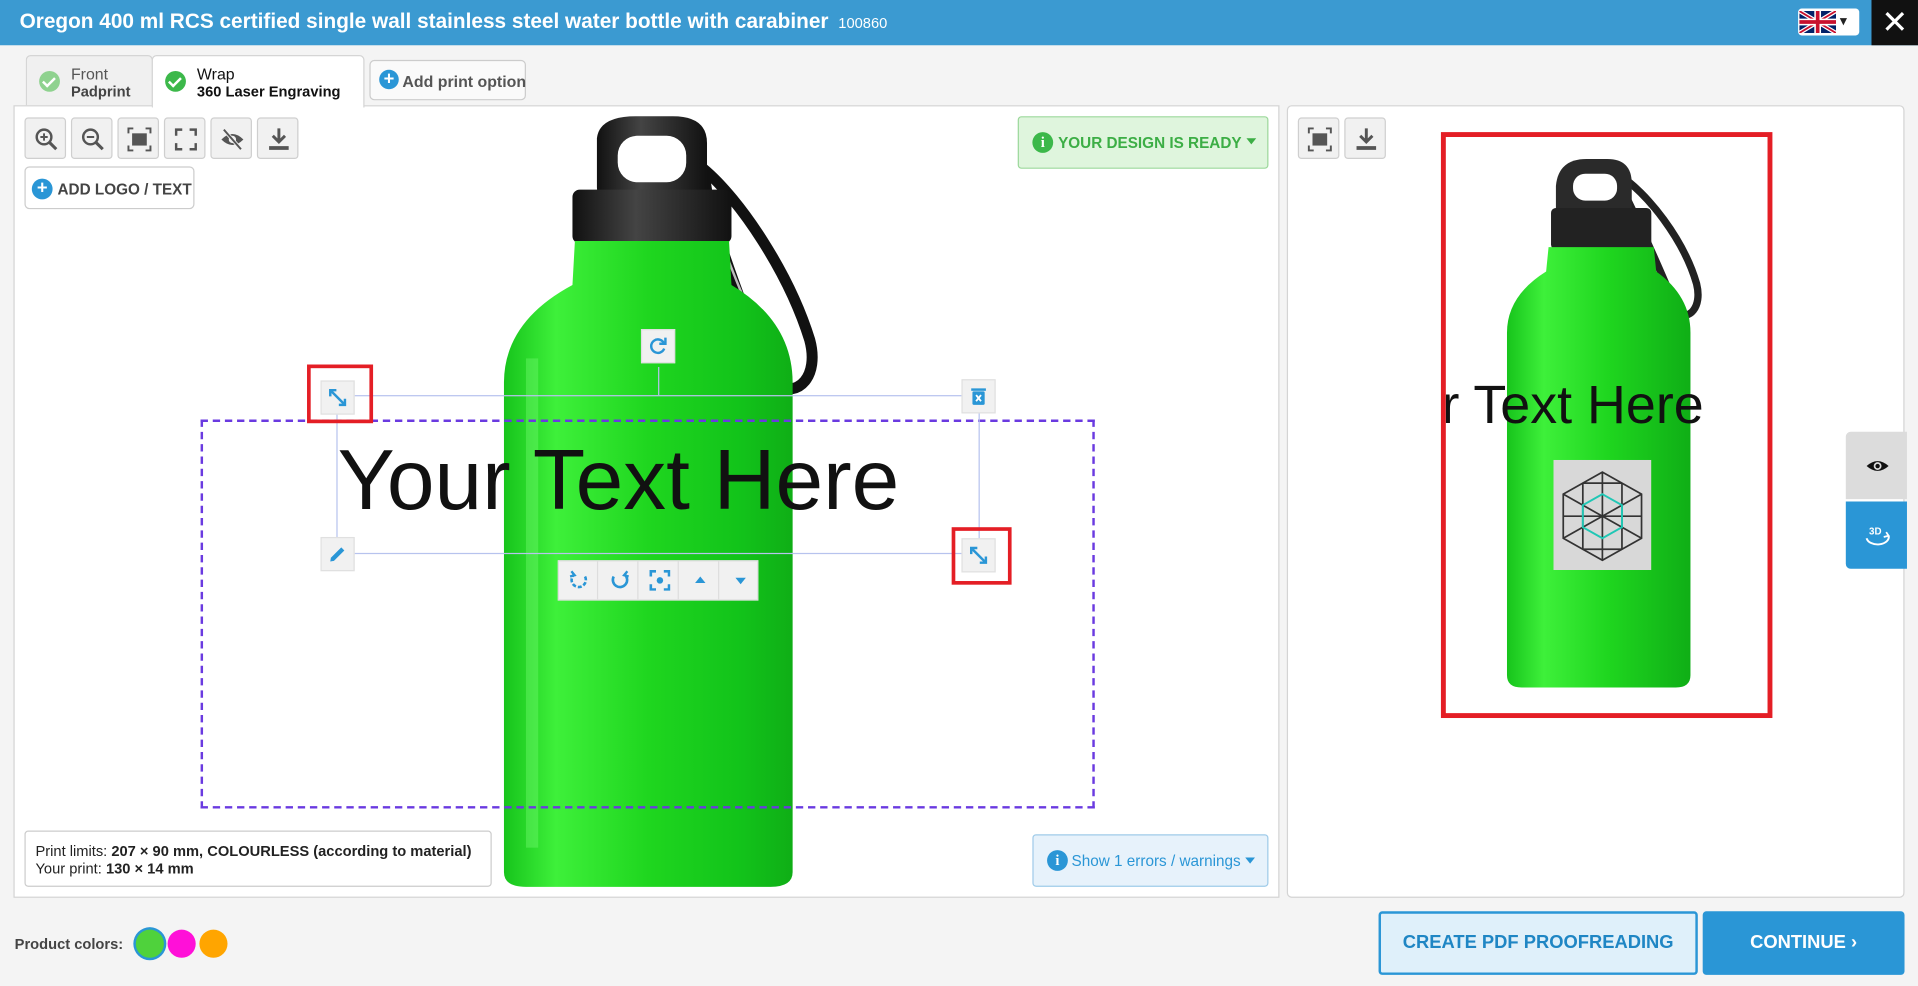  Describe the element at coordinates (1875, 532) in the screenshot. I see `svg-text: 3D` at that location.